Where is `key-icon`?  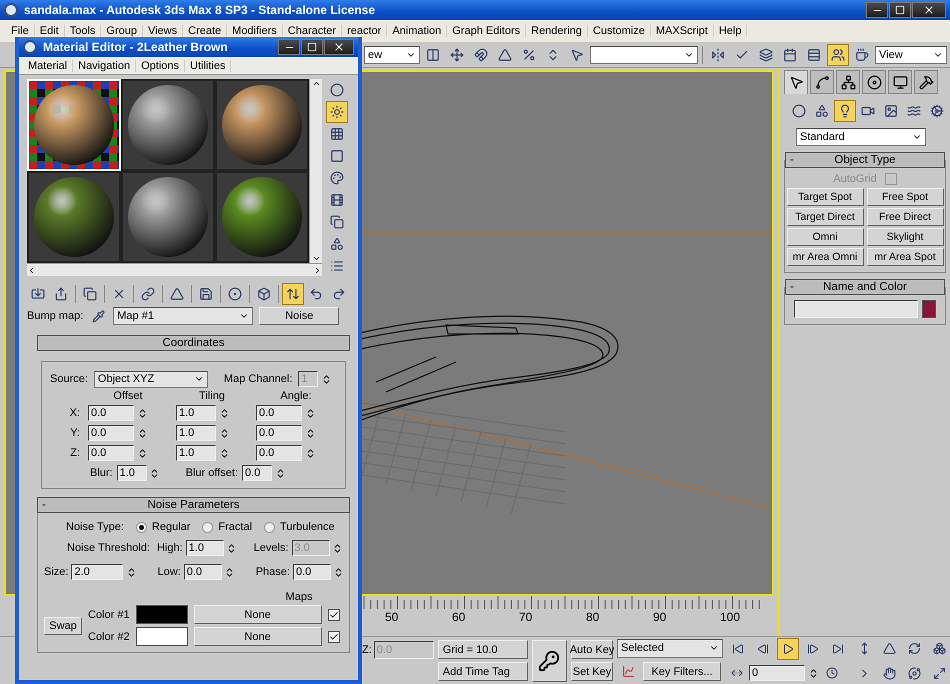
key-icon is located at coordinates (549, 661).